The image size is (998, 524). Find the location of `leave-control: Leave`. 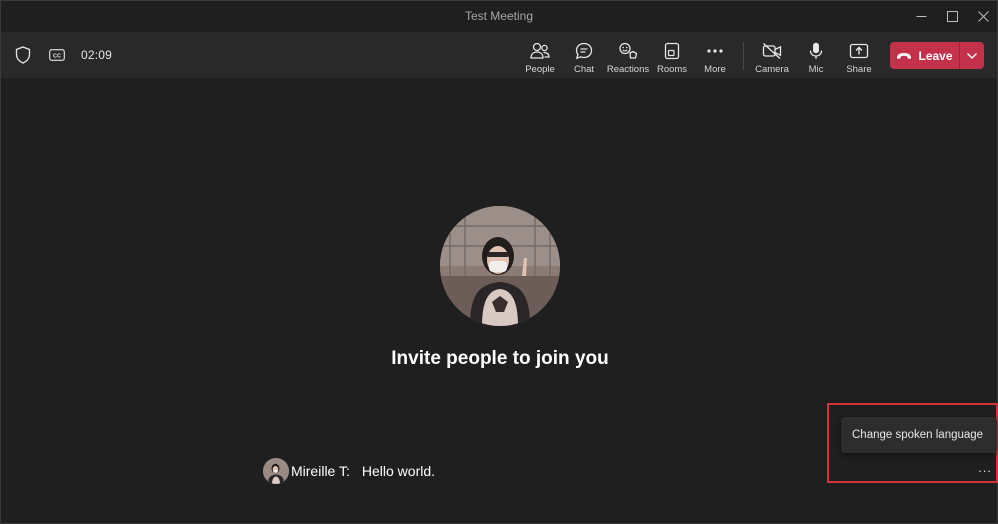

leave-control: Leave is located at coordinates (937, 55).